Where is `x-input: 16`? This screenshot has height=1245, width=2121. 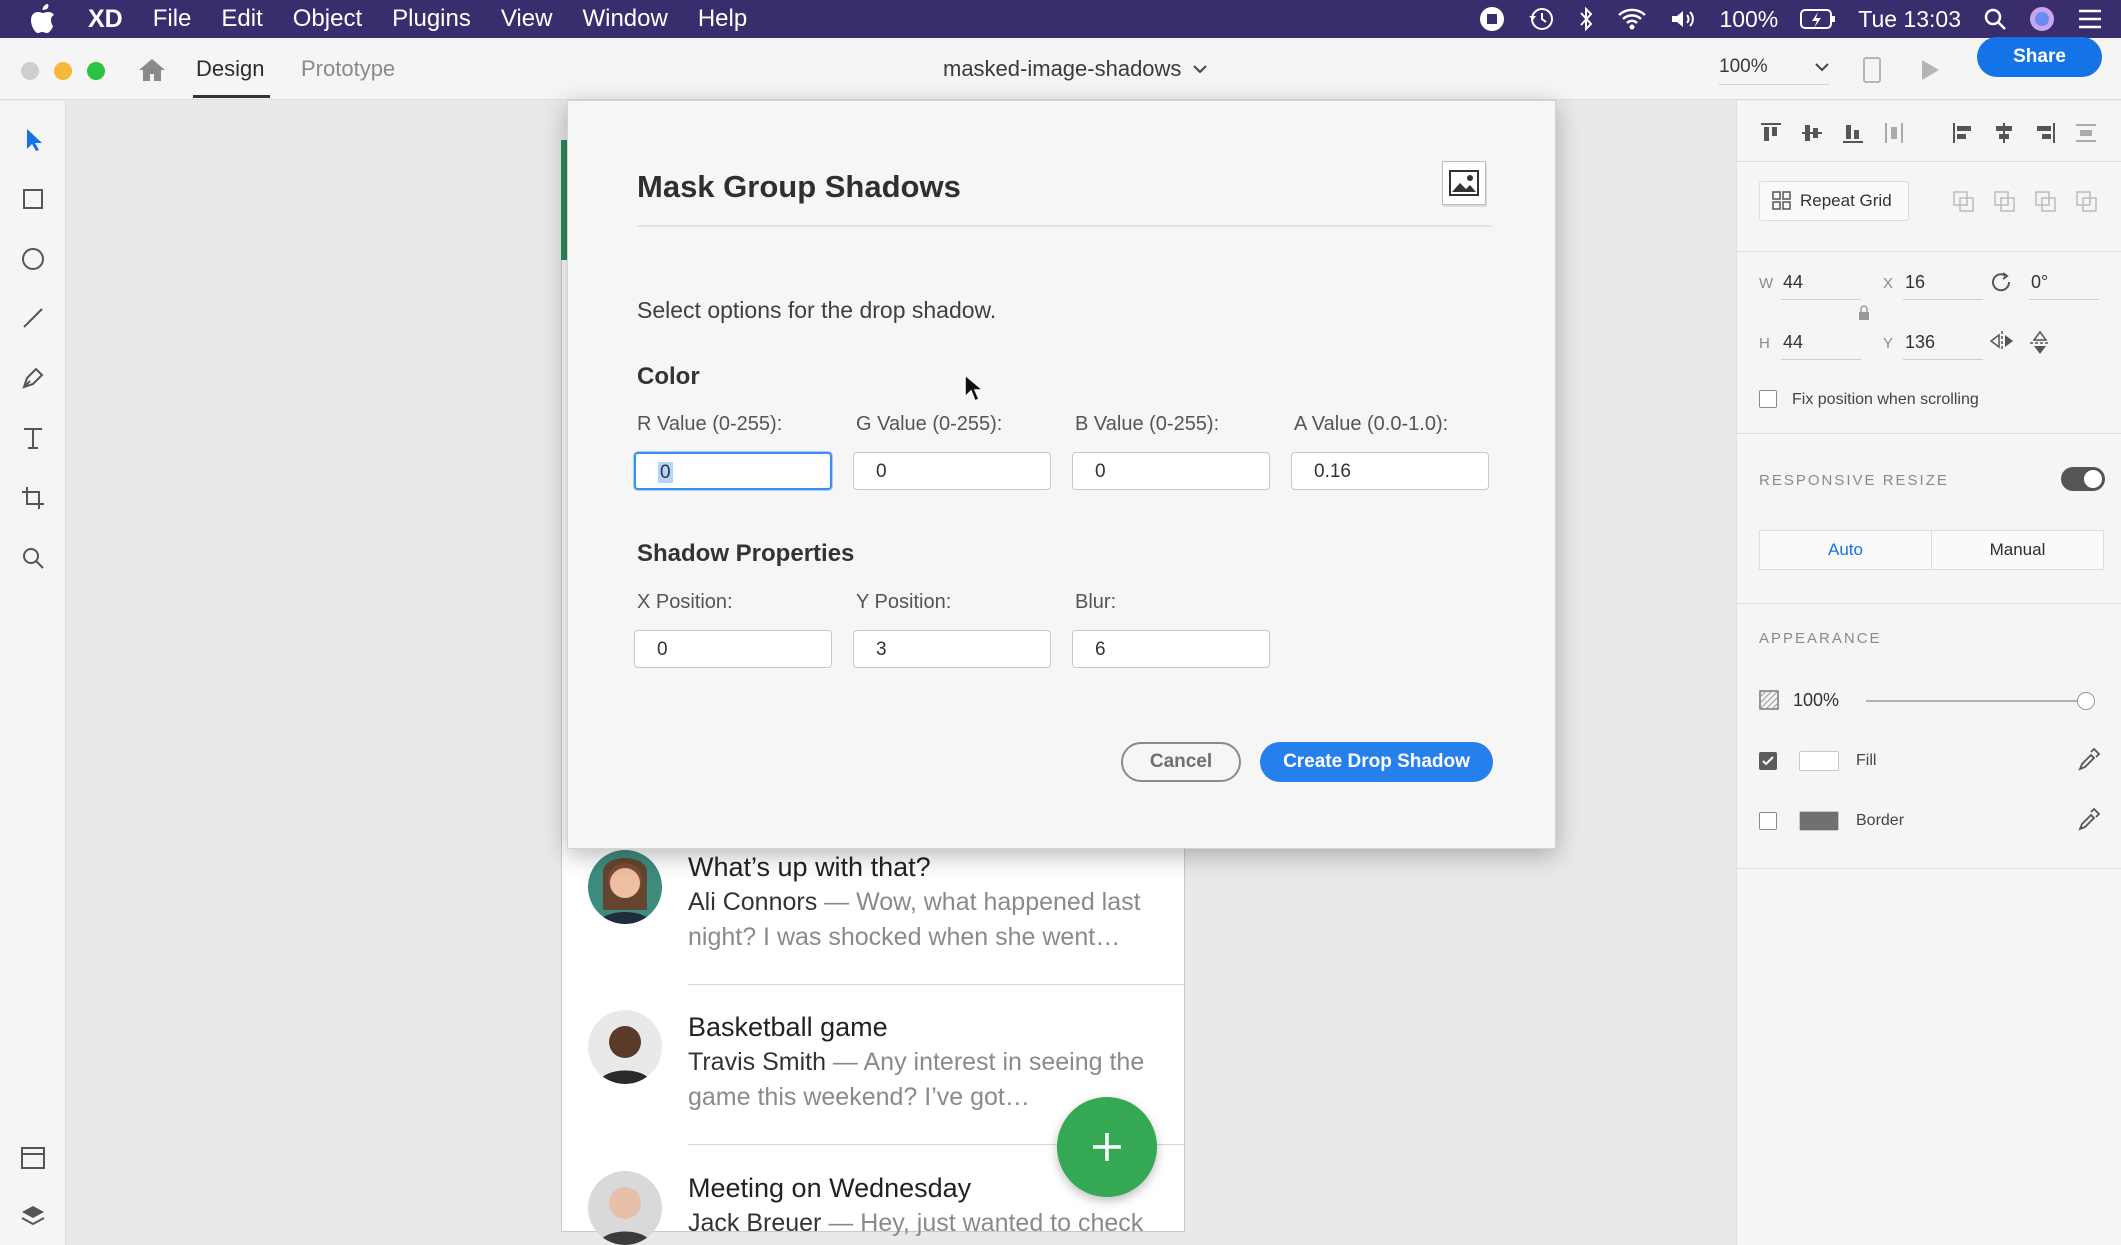
x-input: 16 is located at coordinates (1915, 282).